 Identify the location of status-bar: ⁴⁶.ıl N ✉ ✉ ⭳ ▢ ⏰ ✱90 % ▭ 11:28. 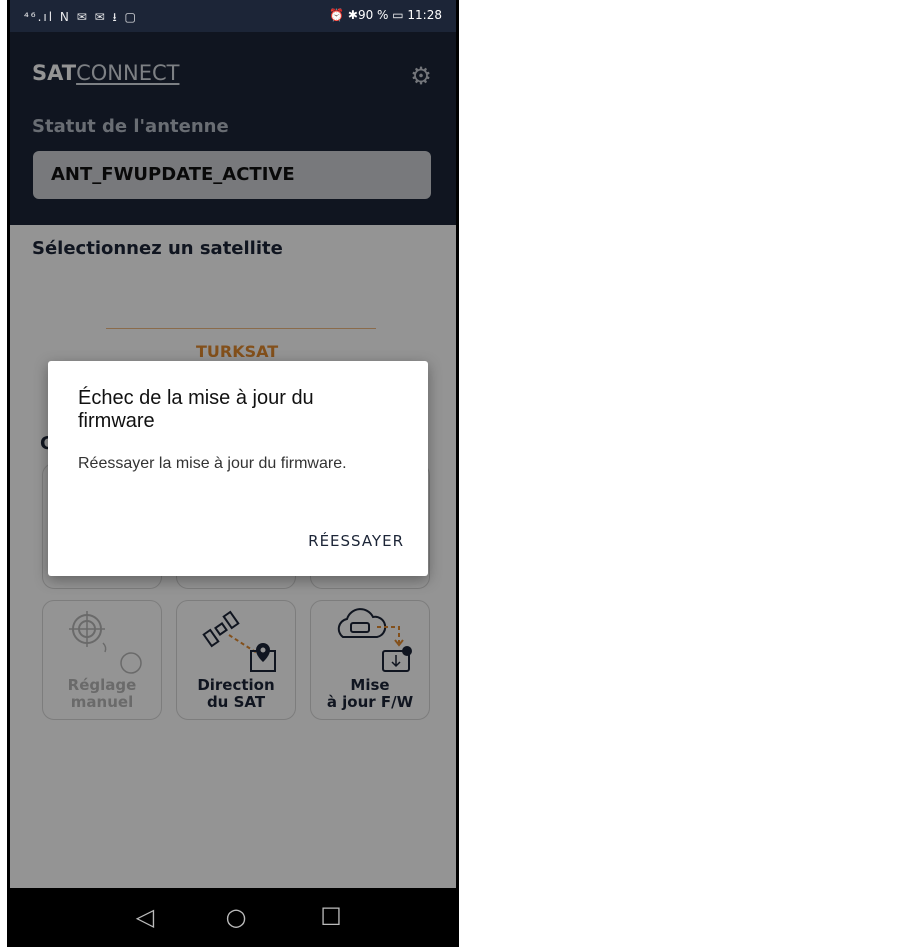
(233, 16).